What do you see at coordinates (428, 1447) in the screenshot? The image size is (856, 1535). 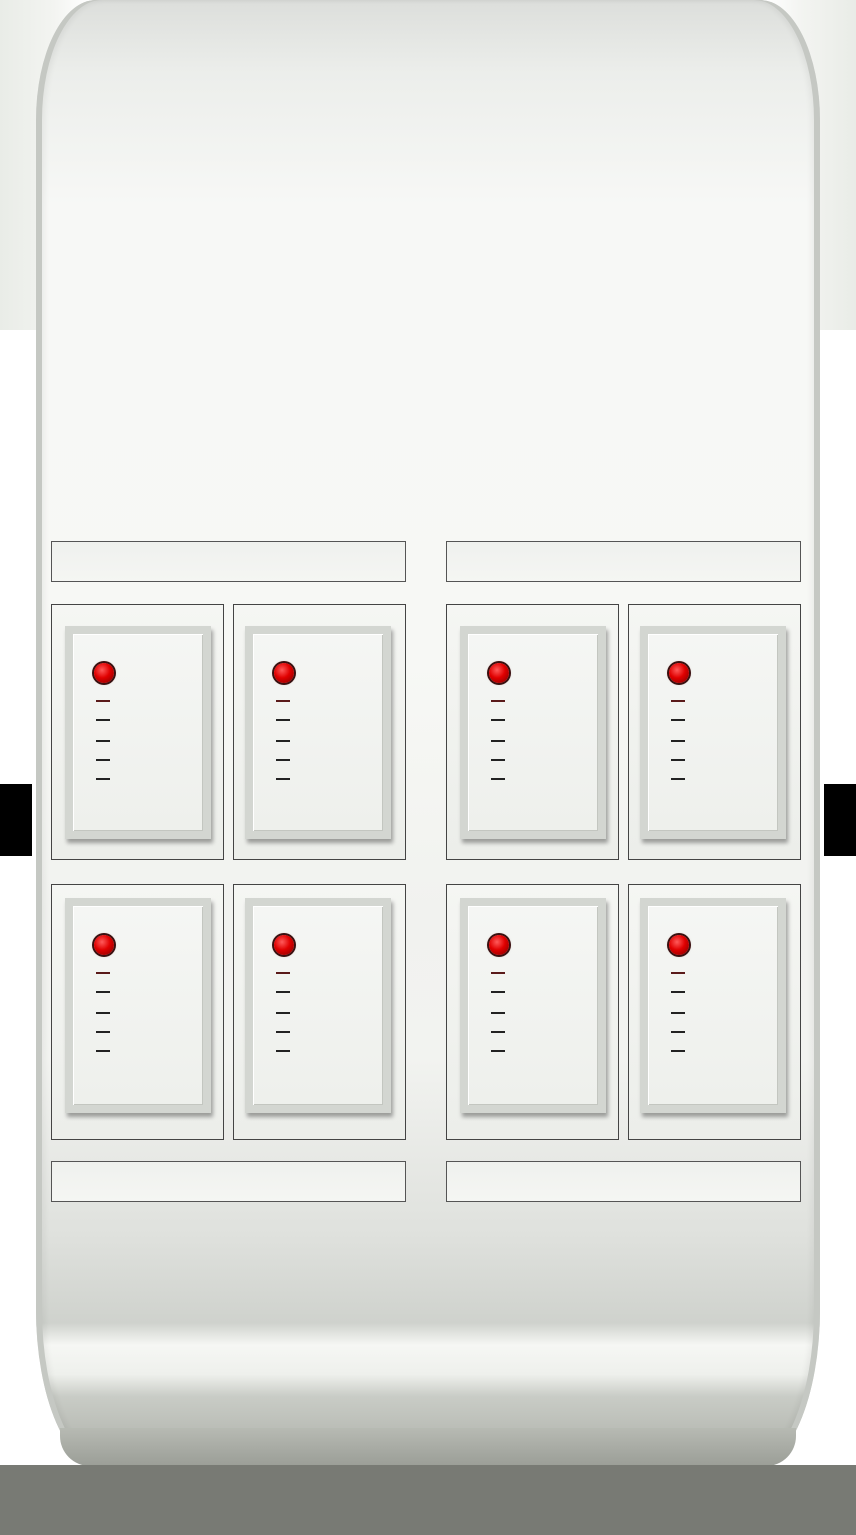 I see `panel-base-edge` at bounding box center [428, 1447].